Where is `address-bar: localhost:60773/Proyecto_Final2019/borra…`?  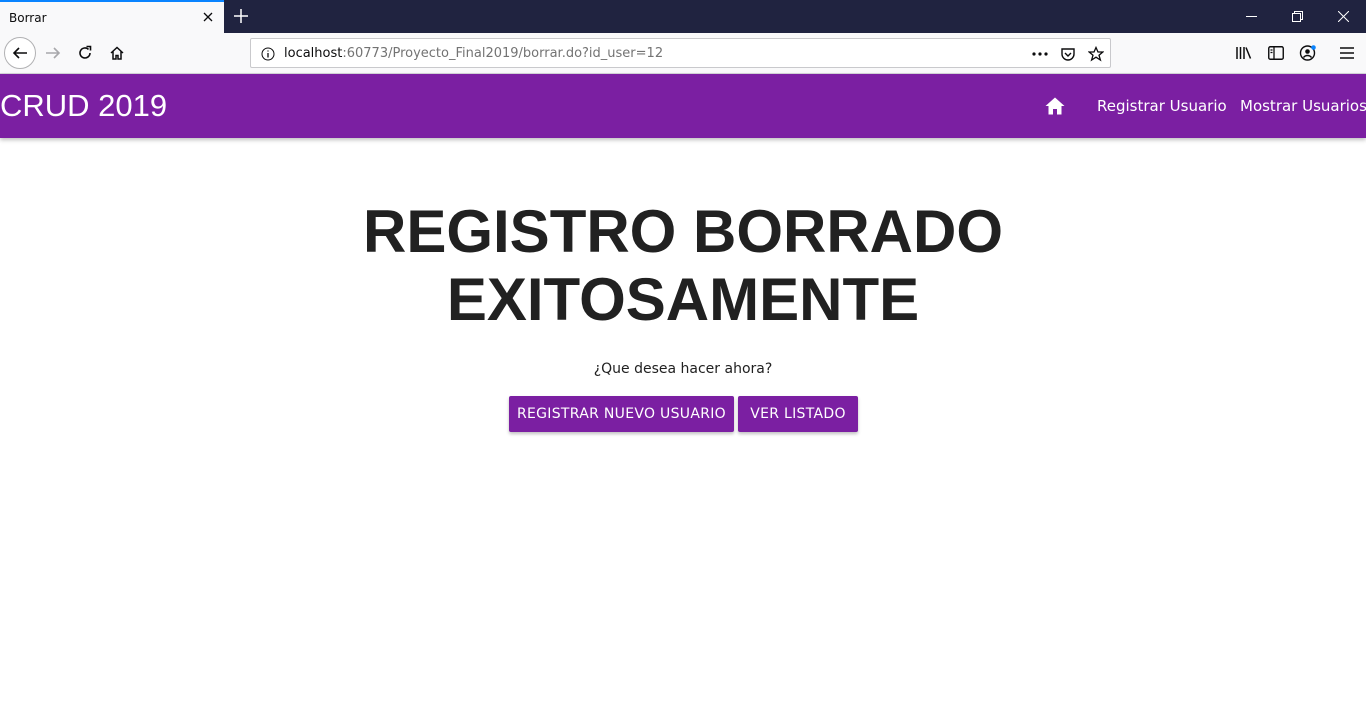
address-bar: localhost:60773/Proyecto_Final2019/borra… is located at coordinates (680, 53).